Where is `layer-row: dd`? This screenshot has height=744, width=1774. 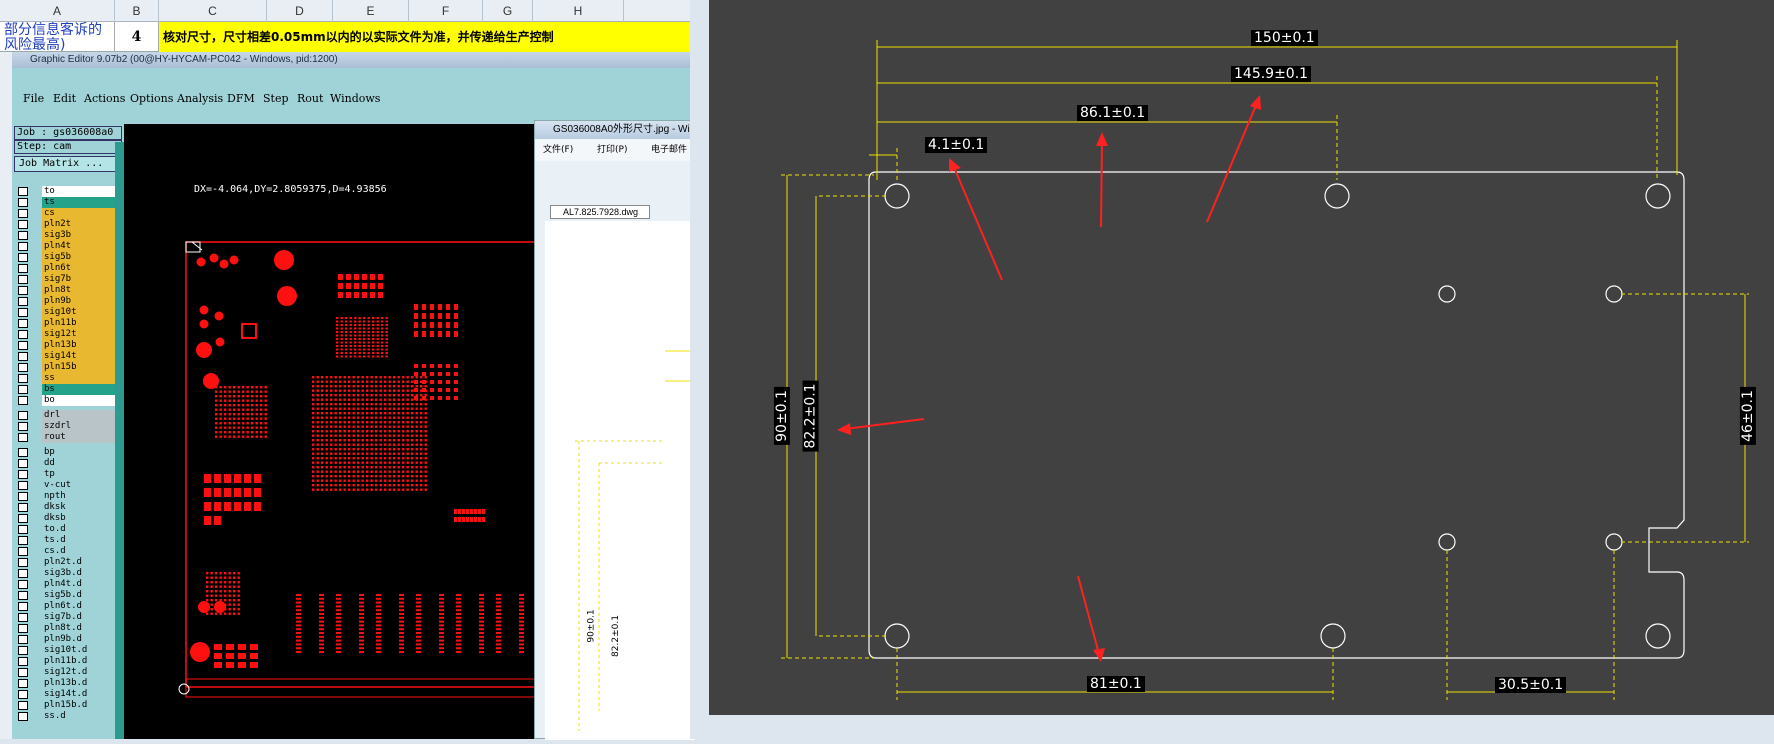 layer-row: dd is located at coordinates (69, 463).